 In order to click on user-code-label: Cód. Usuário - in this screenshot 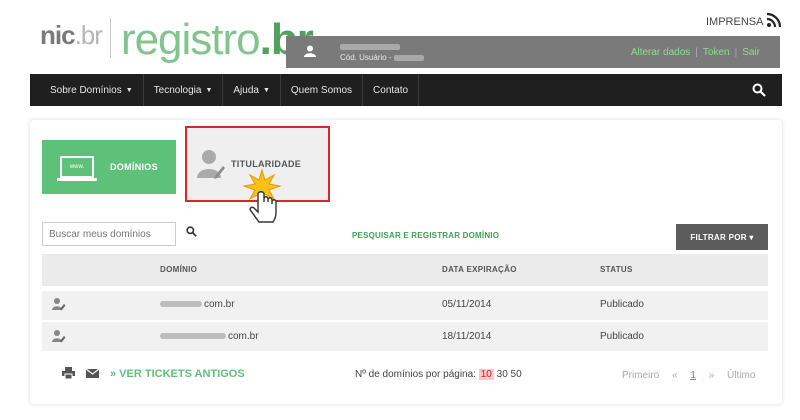, I will do `click(366, 57)`.